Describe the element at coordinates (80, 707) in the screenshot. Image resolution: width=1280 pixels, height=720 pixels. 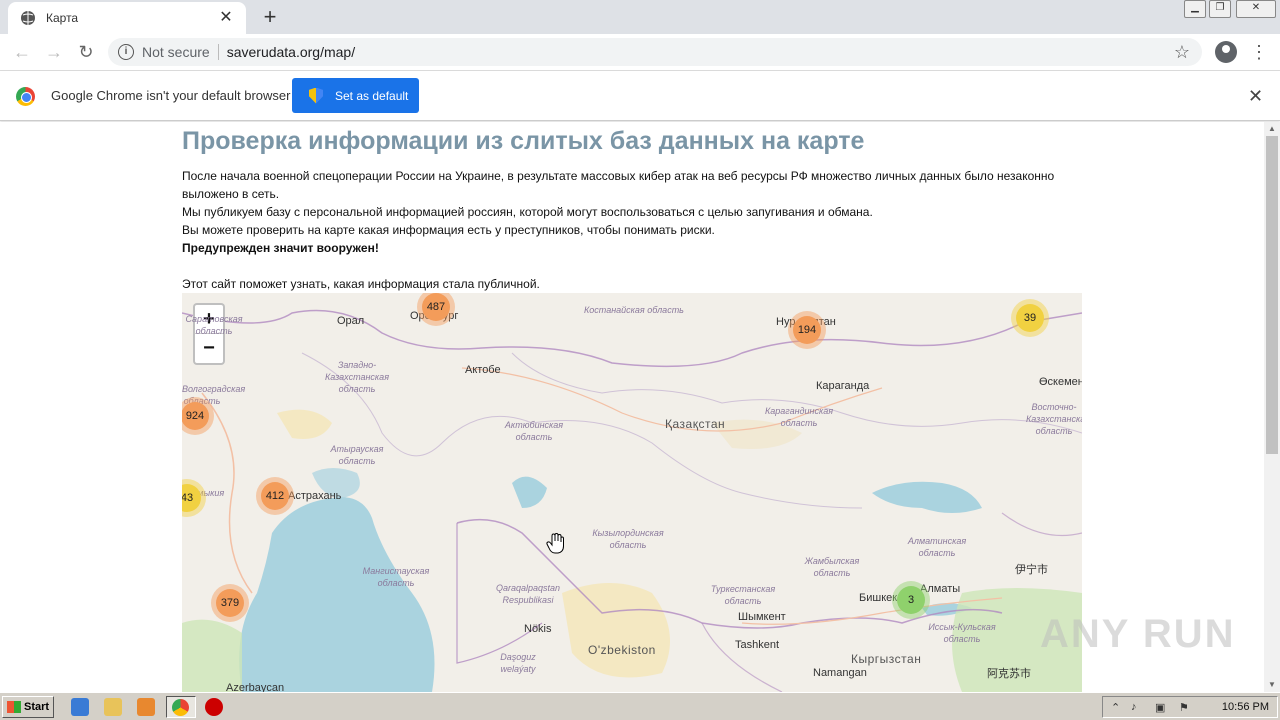
I see `ie-icon` at that location.